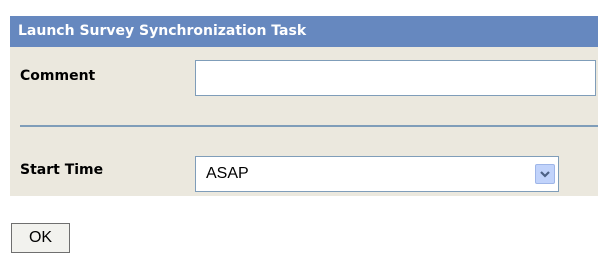  I want to click on ok-button: OK, so click(40, 238).